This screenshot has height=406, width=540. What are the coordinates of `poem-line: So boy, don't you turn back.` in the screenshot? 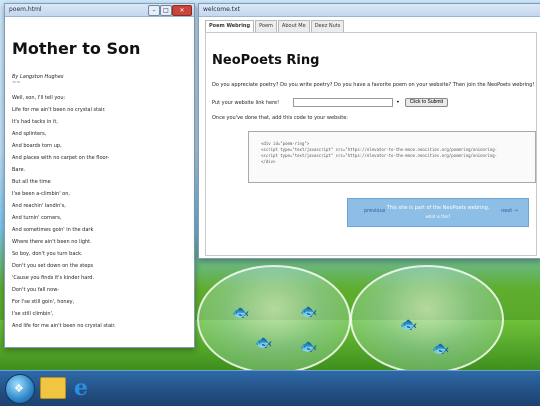 It's located at (47, 254).